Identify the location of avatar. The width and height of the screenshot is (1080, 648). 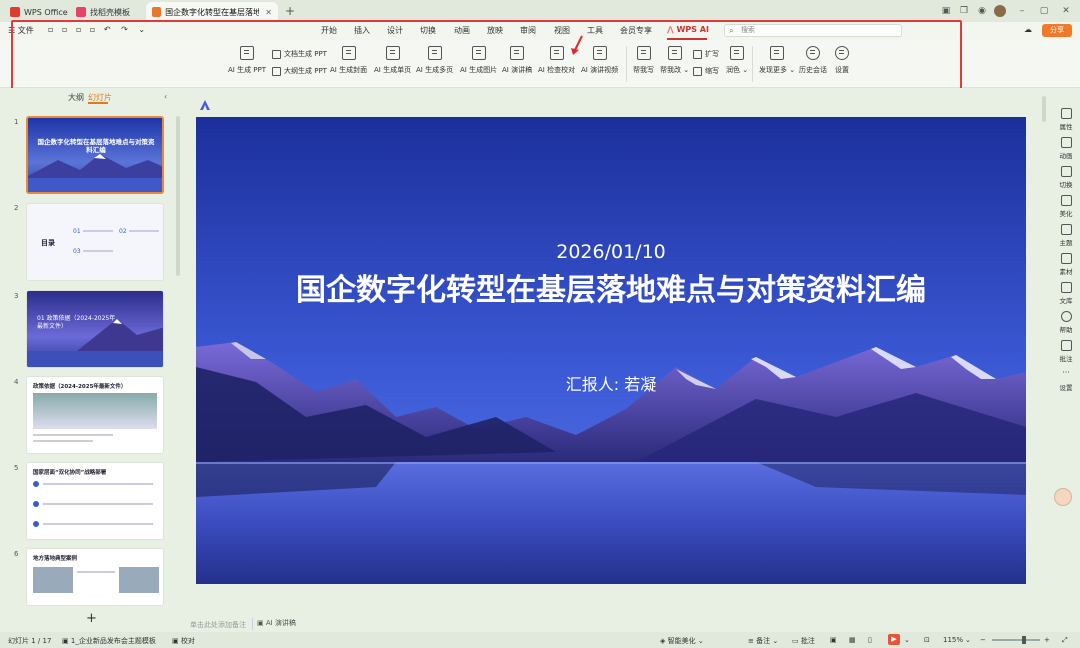
(1000, 11).